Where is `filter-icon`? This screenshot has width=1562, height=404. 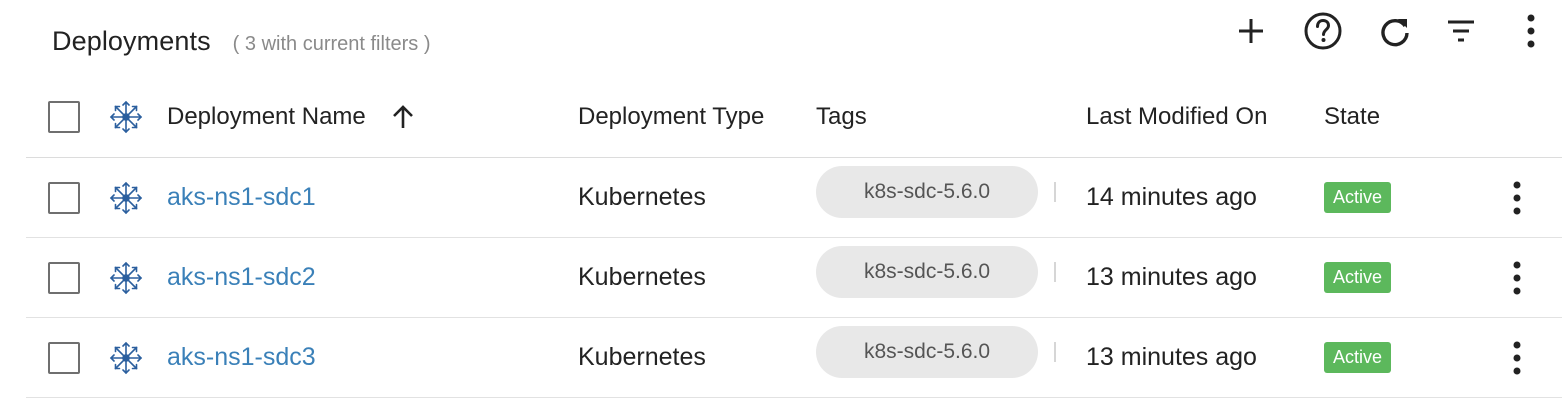
filter-icon is located at coordinates (1461, 31).